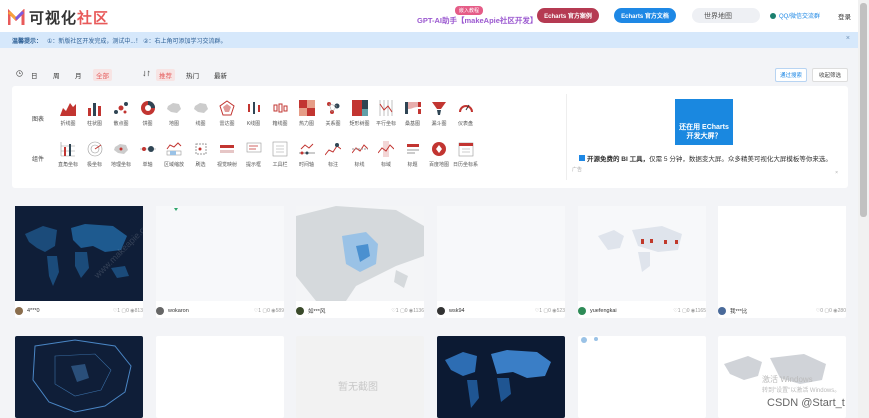  What do you see at coordinates (726, 15) in the screenshot?
I see `search-input: 世界地图` at bounding box center [726, 15].